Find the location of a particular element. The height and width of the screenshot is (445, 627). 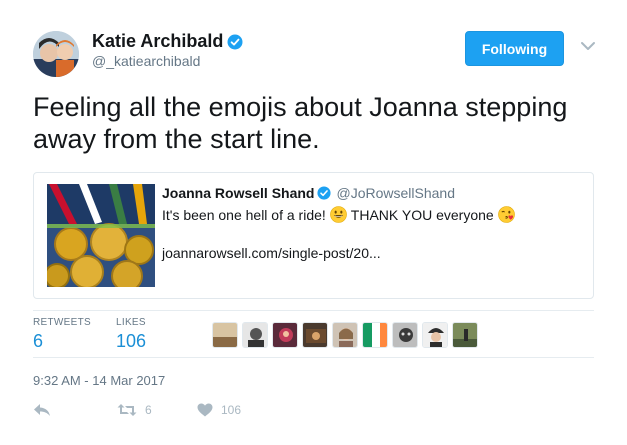

heart-icon is located at coordinates (205, 410).